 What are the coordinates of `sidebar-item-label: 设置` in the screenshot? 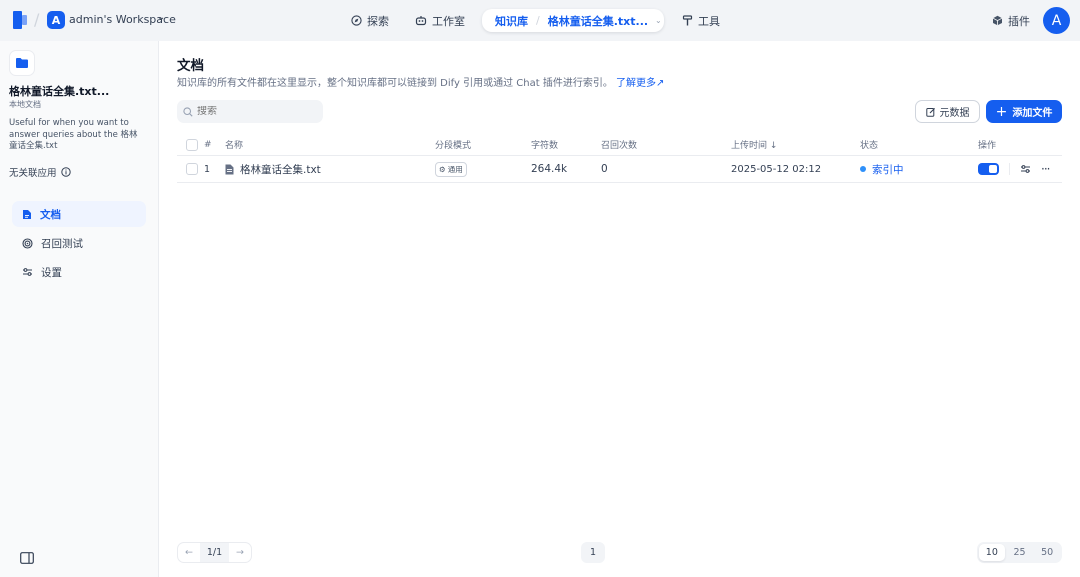 It's located at (51, 272).